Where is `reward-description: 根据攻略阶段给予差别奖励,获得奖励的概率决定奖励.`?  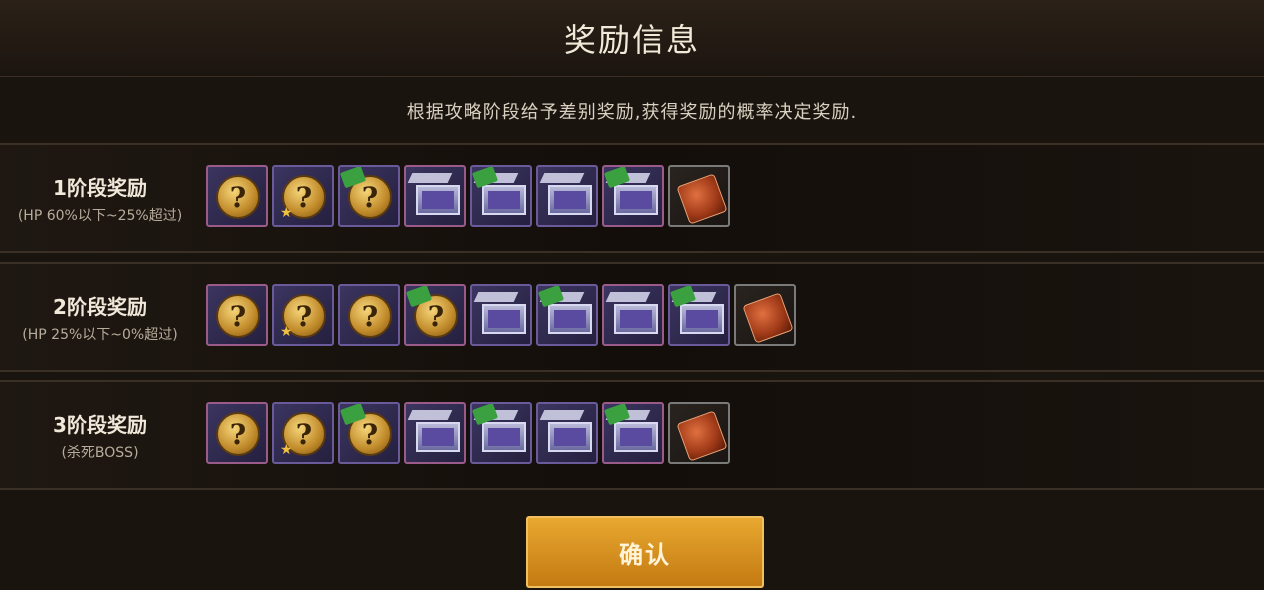
reward-description: 根据攻略阶段给予差别奖励,获得奖励的概率决定奖励. is located at coordinates (632, 112).